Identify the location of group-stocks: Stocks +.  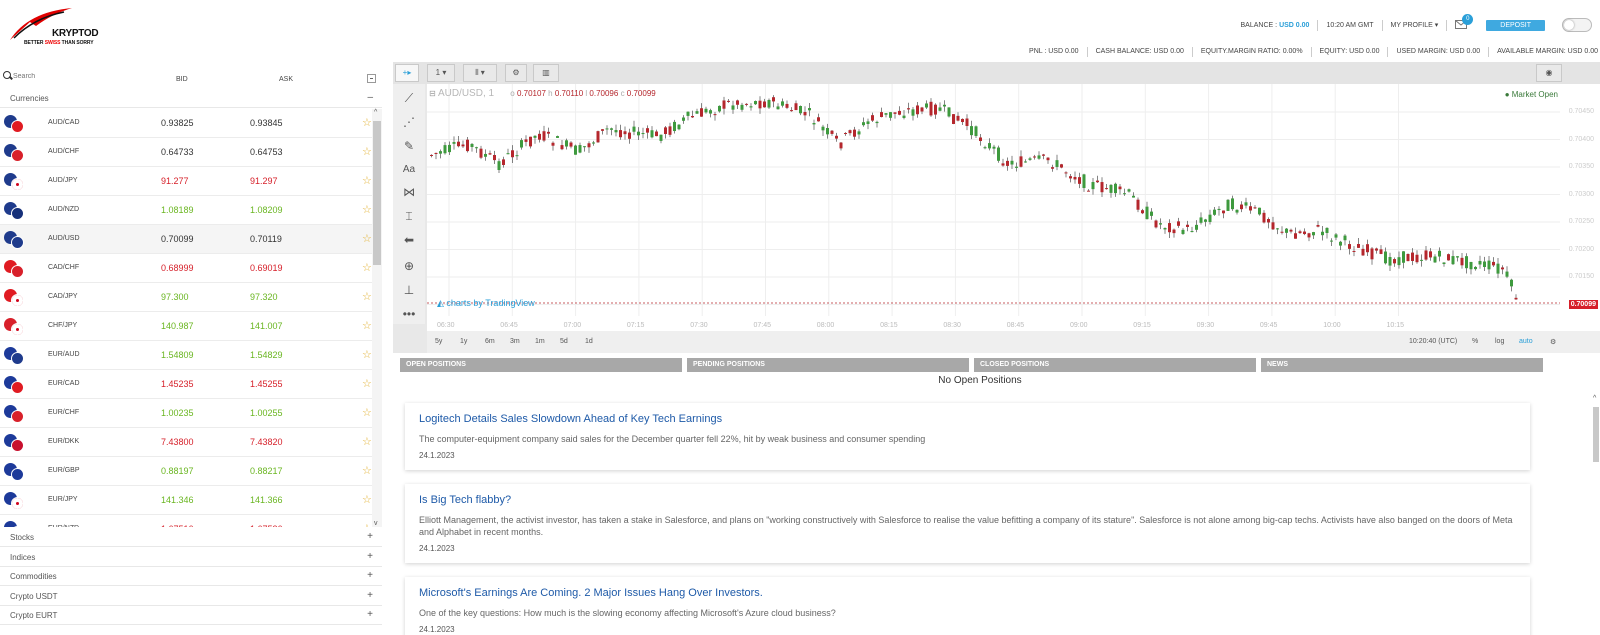
(191, 537).